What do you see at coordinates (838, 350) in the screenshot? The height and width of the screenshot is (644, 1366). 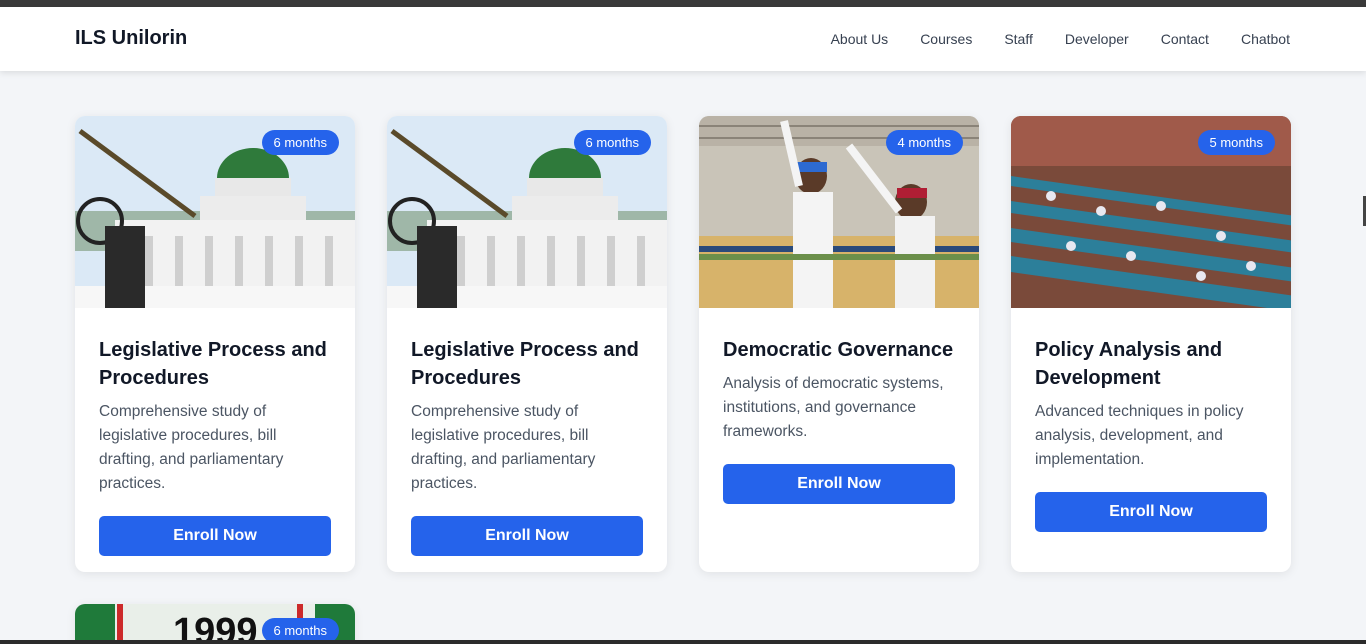 I see `course-title: Democratic Governance` at bounding box center [838, 350].